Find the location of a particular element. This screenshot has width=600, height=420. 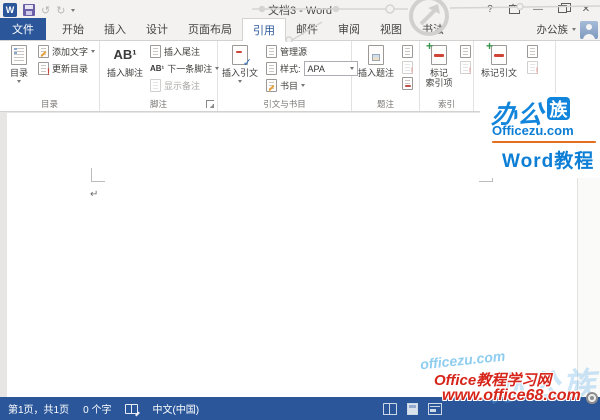

update-index-icon is located at coordinates (465, 67).